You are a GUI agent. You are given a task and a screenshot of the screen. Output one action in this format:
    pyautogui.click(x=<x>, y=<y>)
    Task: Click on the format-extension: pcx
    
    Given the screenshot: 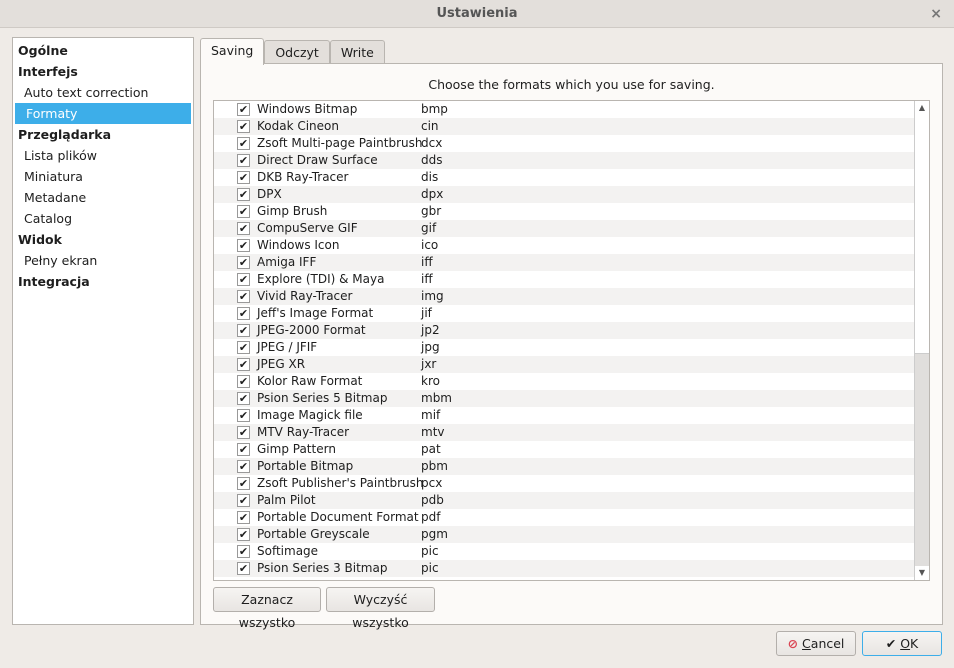 What is the action you would take?
    pyautogui.click(x=432, y=483)
    